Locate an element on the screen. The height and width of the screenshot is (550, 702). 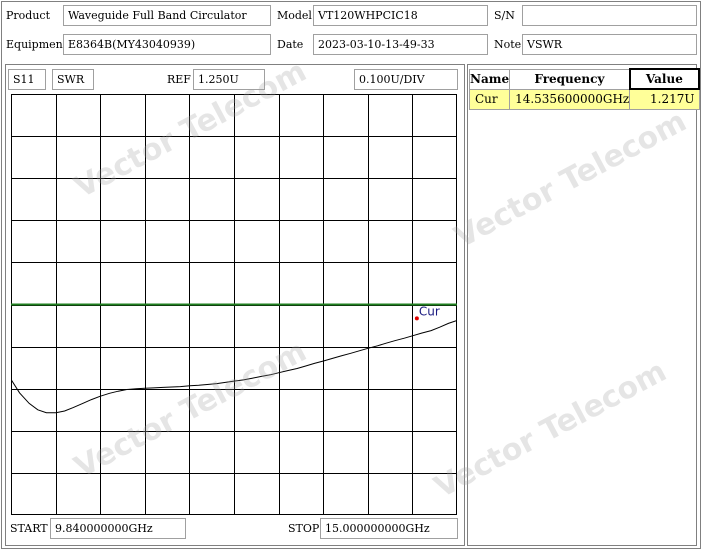
format-box: SWR is located at coordinates (73, 79).